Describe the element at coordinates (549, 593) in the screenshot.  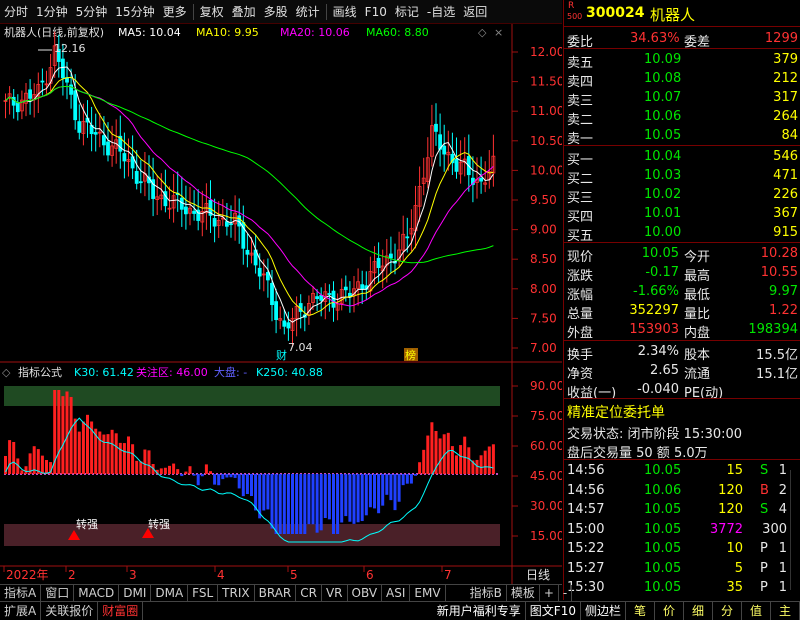
I see `indicator-tab: +` at that location.